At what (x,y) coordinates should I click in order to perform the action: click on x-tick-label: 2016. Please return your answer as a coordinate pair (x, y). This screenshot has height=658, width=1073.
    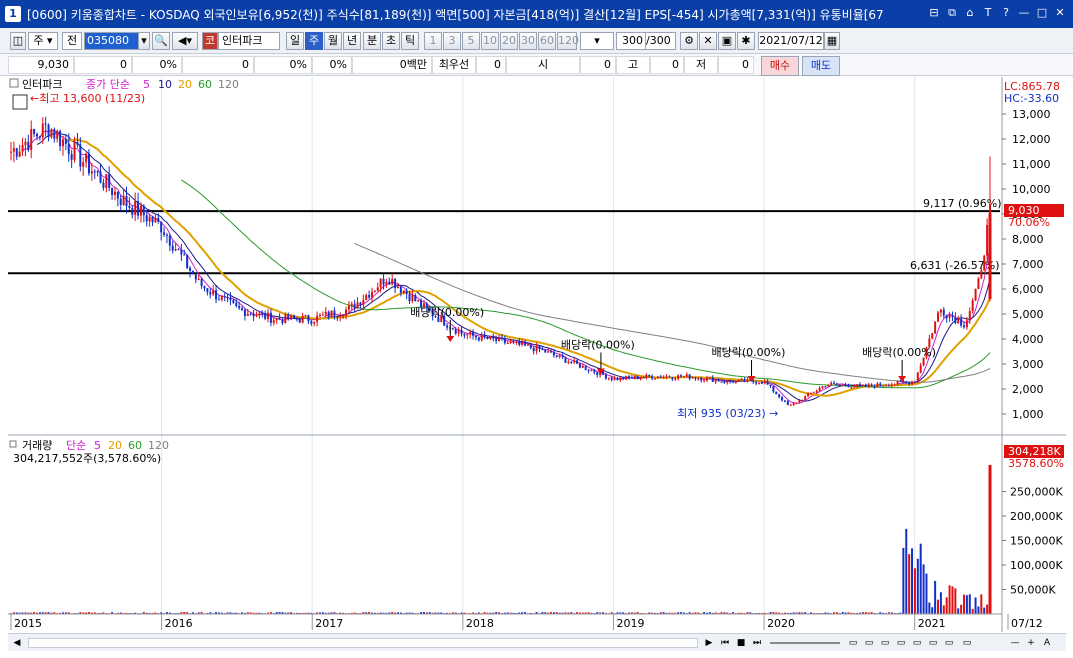
    Looking at the image, I should click on (179, 623).